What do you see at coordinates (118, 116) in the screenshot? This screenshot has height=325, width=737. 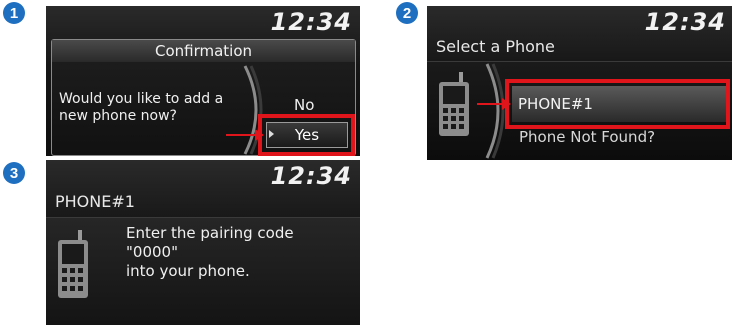 I see `message-line: new phone now?` at bounding box center [118, 116].